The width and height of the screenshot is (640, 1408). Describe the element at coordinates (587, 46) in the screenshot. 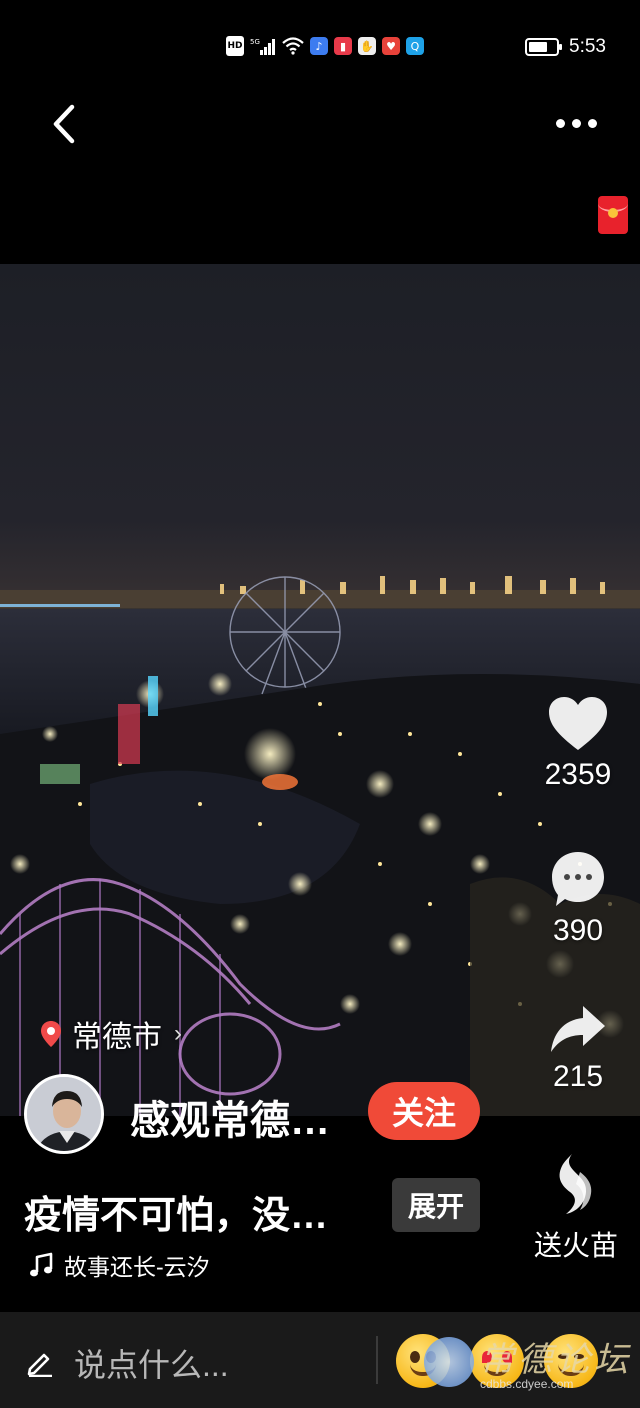

I see `clock: 5:53` at that location.